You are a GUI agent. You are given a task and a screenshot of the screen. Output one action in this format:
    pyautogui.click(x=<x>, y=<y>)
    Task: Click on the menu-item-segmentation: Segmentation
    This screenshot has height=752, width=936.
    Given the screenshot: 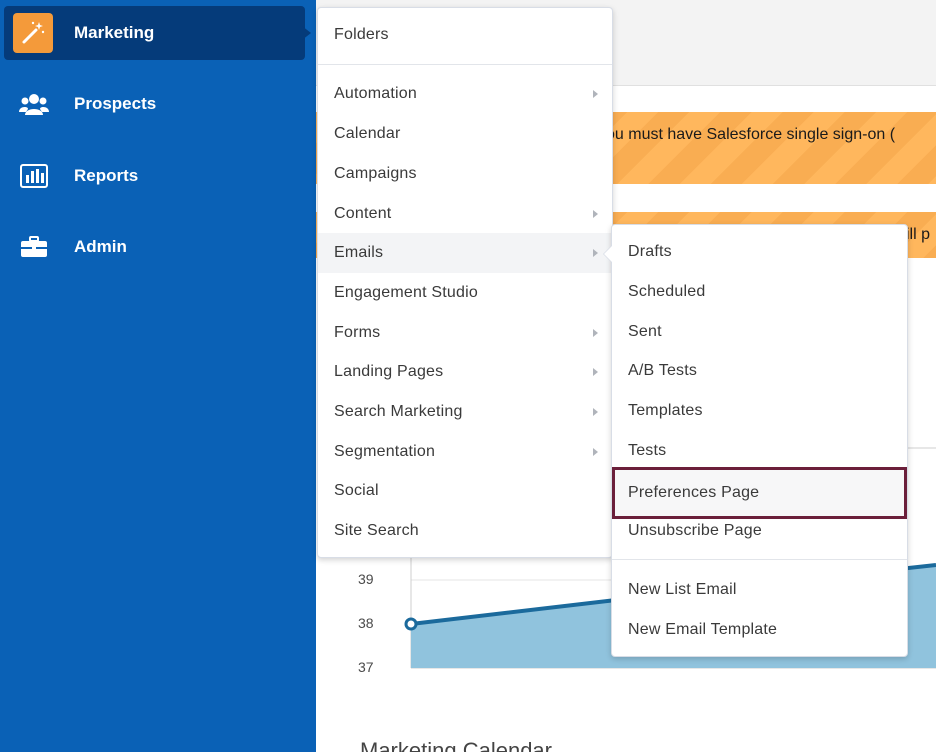 What is the action you would take?
    pyautogui.click(x=465, y=452)
    